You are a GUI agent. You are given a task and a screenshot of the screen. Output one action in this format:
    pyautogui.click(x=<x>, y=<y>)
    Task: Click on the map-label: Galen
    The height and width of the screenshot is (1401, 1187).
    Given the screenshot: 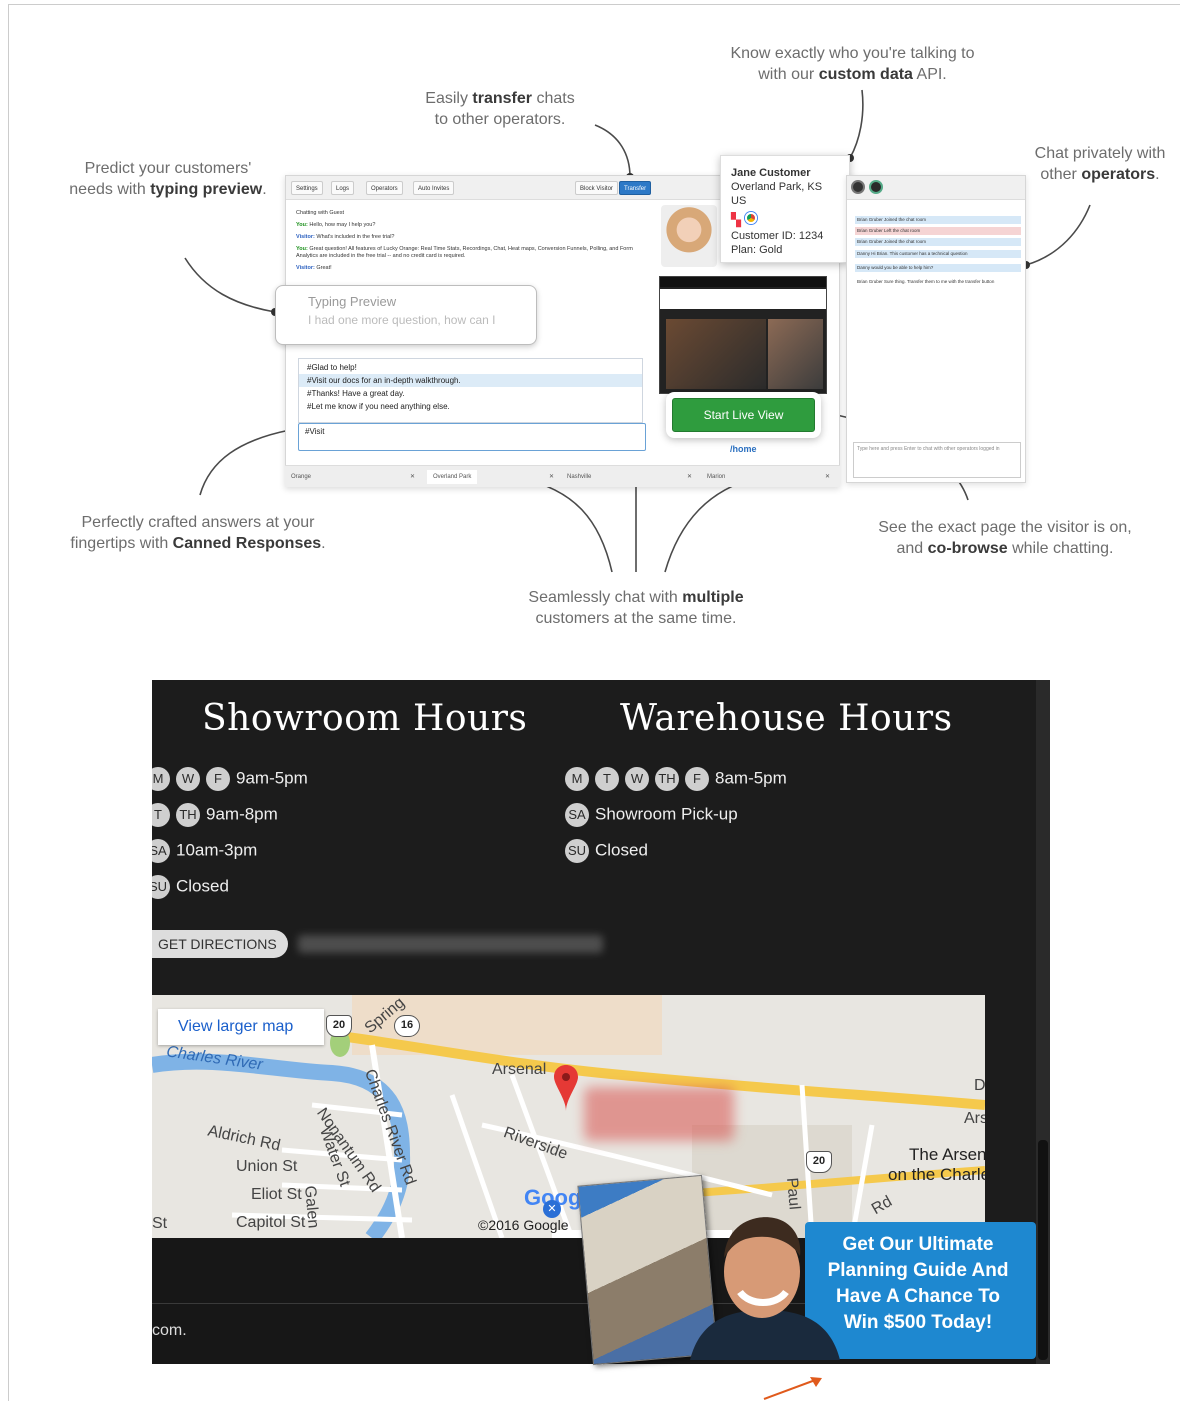 What is the action you would take?
    pyautogui.click(x=311, y=1207)
    